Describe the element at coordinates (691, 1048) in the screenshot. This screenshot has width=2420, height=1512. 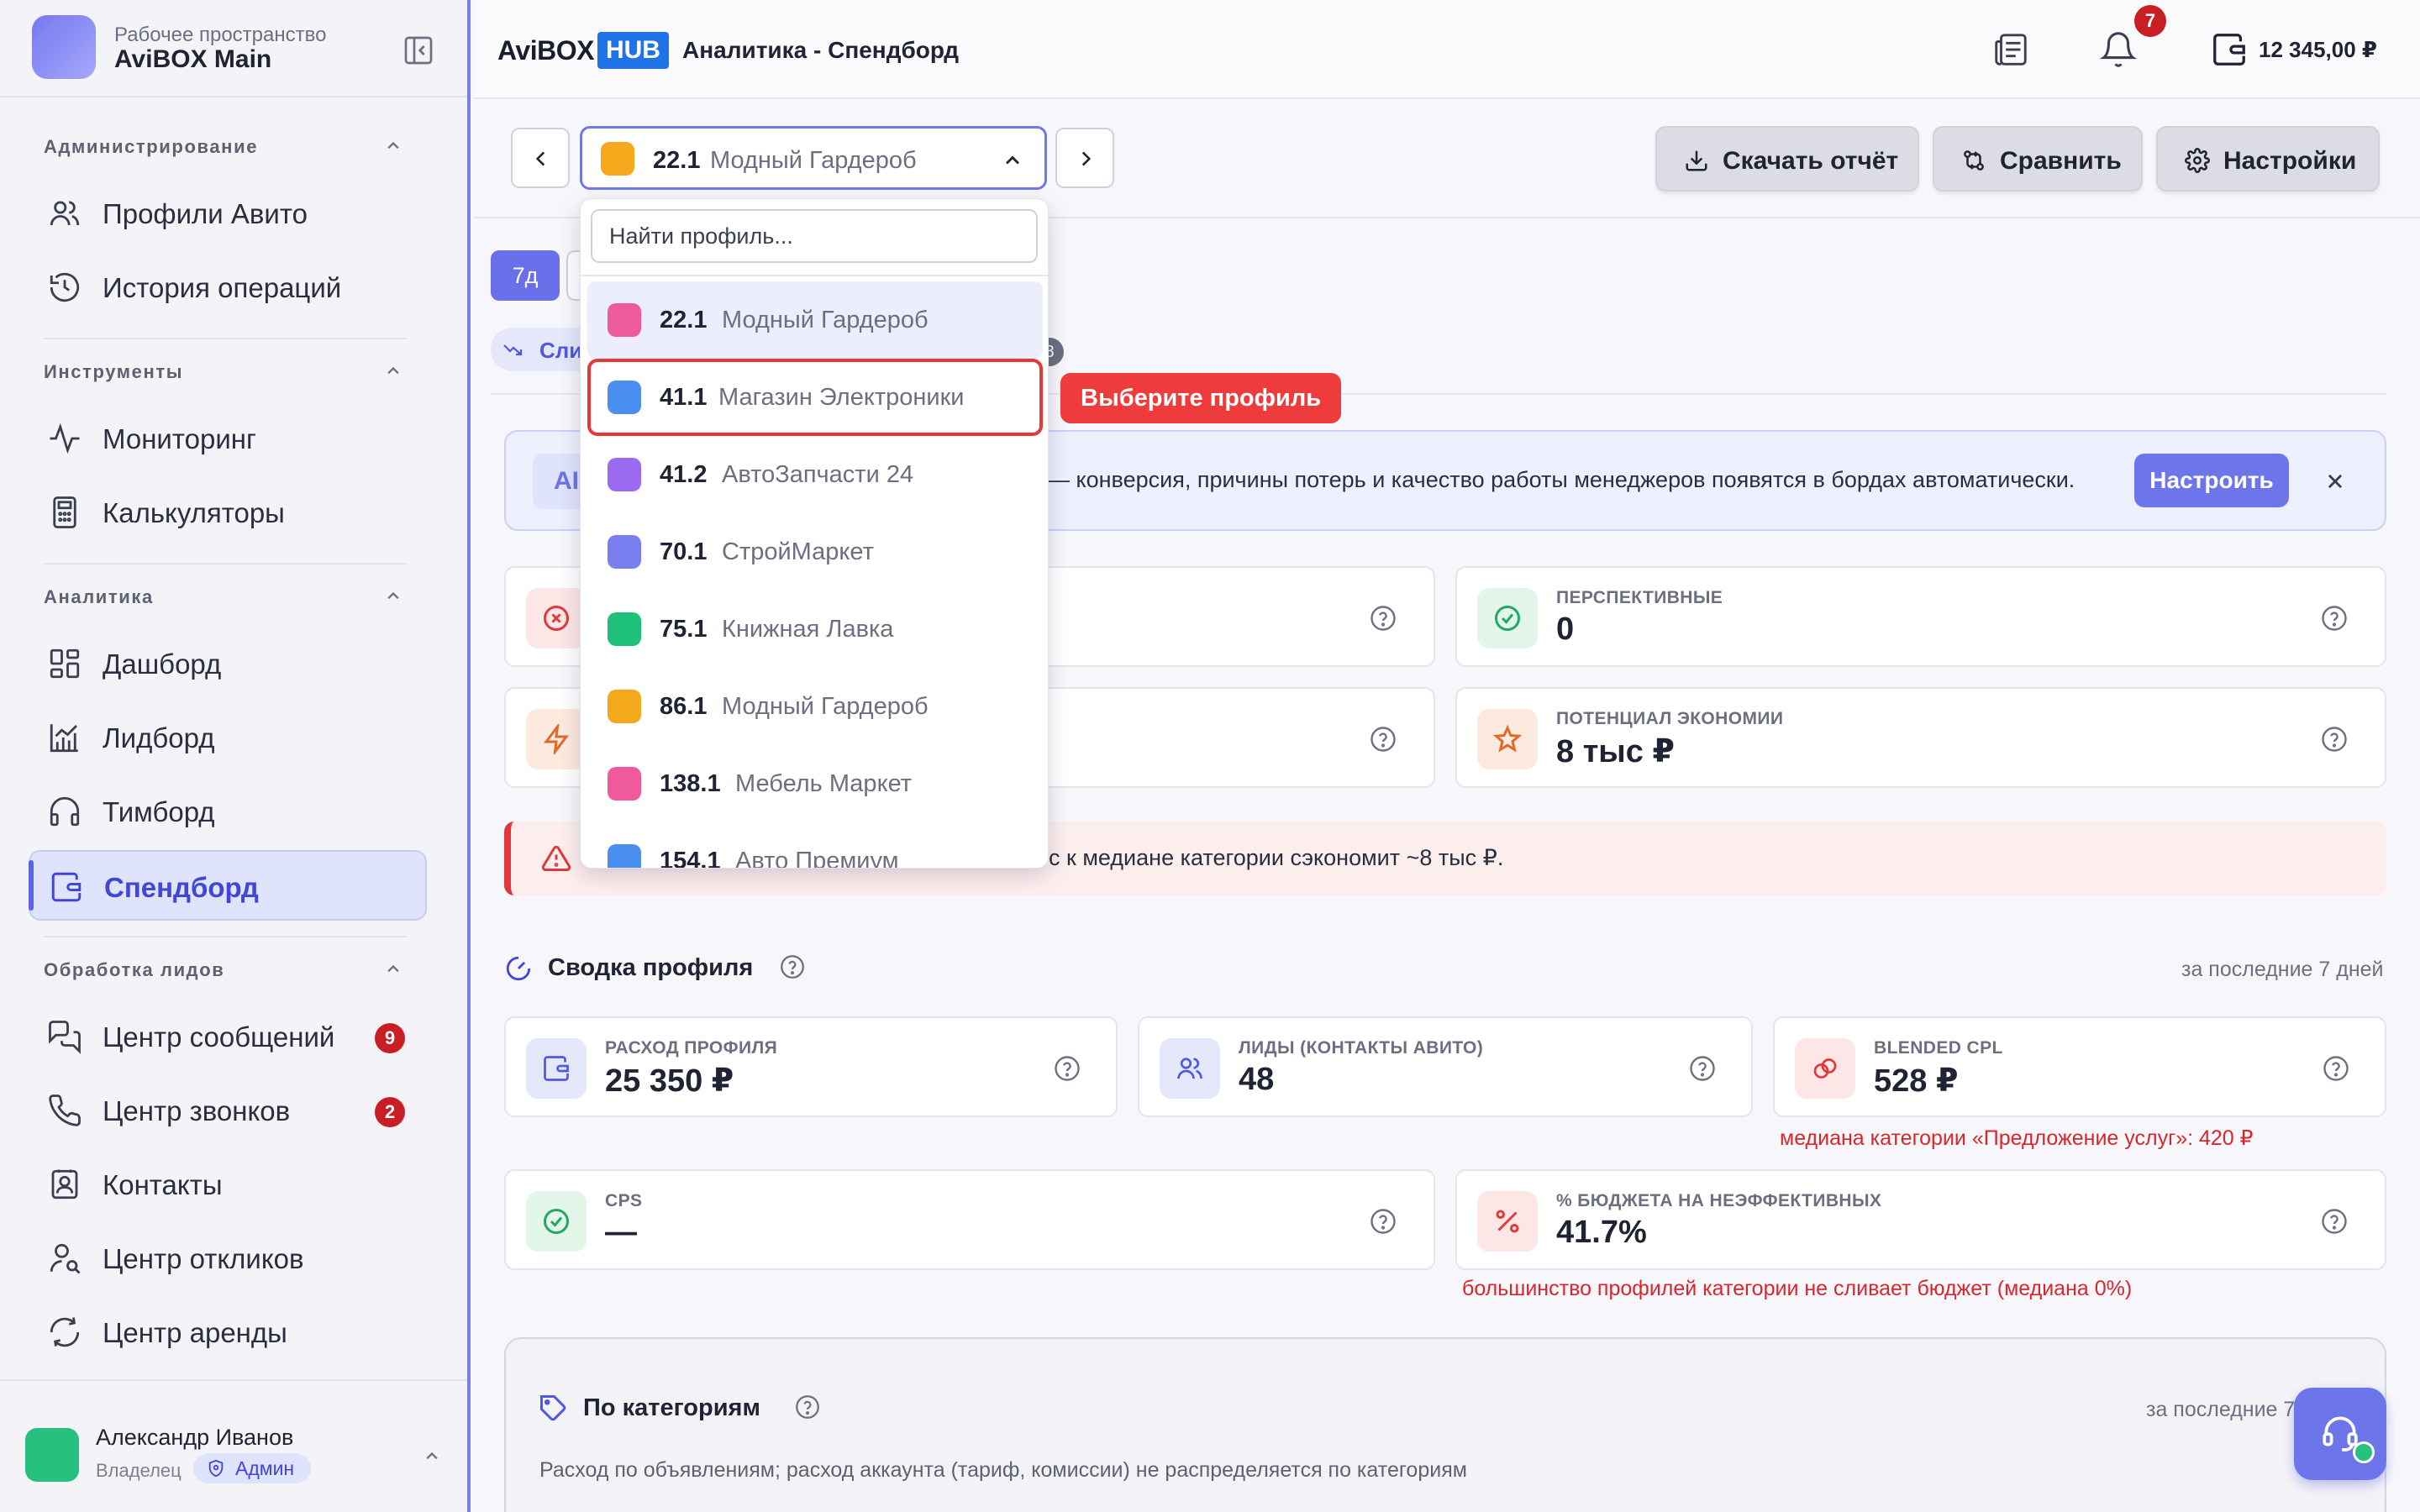
I see `metric-label: РАСХОД ПРОФИЛЯ` at that location.